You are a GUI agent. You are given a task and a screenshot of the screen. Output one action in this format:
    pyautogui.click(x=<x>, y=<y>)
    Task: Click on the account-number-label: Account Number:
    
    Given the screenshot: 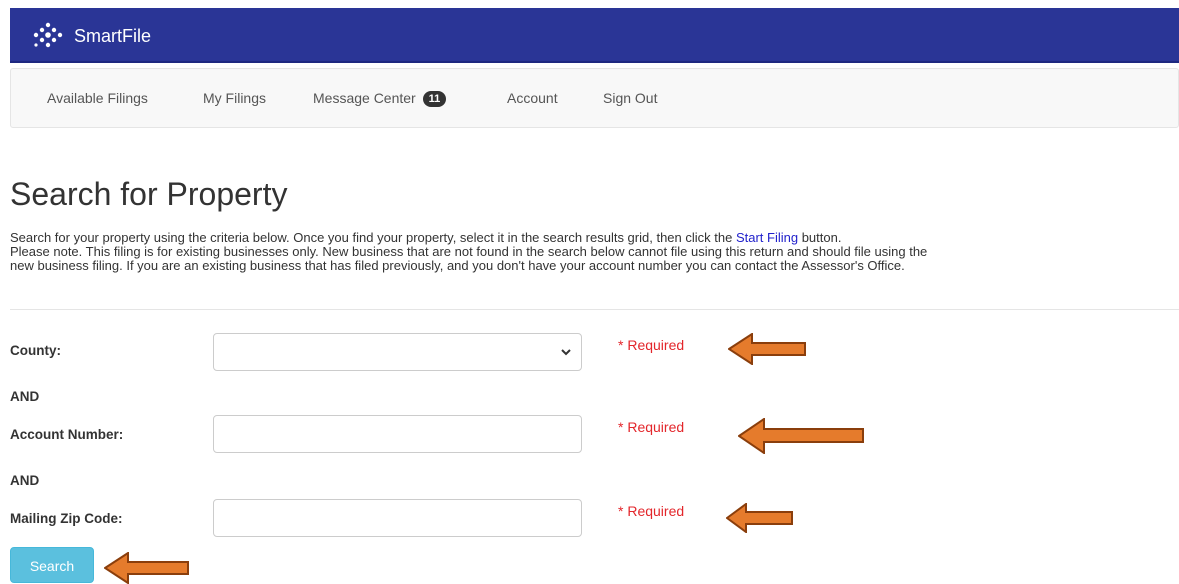 What is the action you would take?
    pyautogui.click(x=67, y=434)
    